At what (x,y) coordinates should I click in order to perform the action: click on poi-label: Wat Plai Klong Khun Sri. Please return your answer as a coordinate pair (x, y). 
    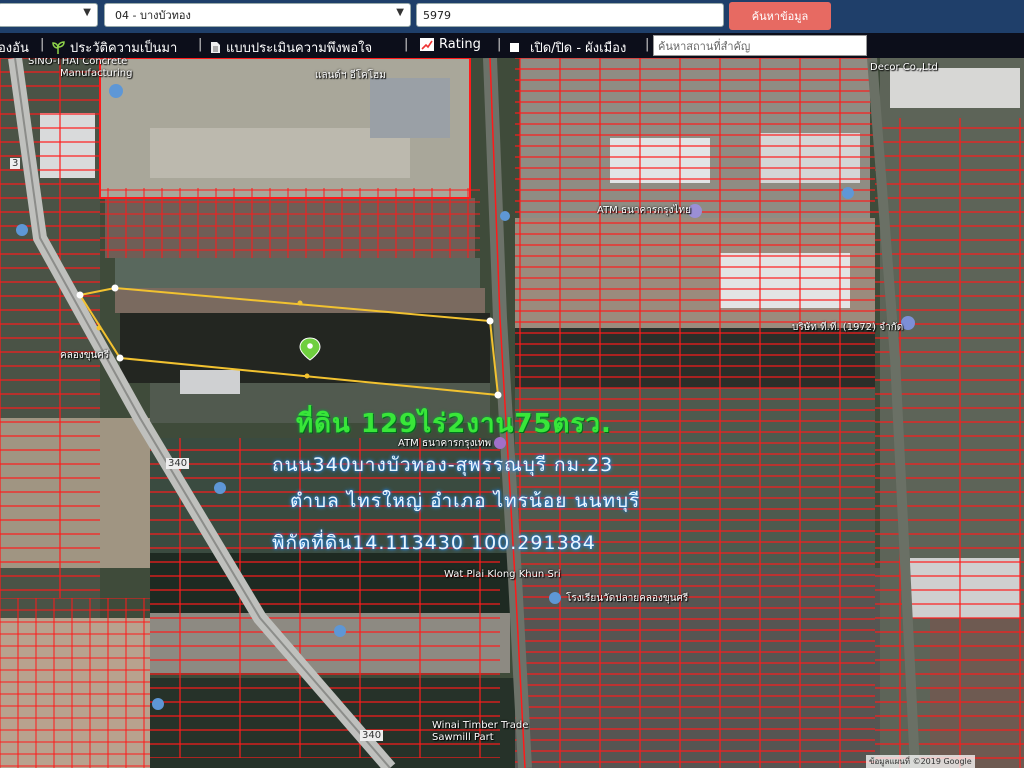
    Looking at the image, I should click on (502, 574).